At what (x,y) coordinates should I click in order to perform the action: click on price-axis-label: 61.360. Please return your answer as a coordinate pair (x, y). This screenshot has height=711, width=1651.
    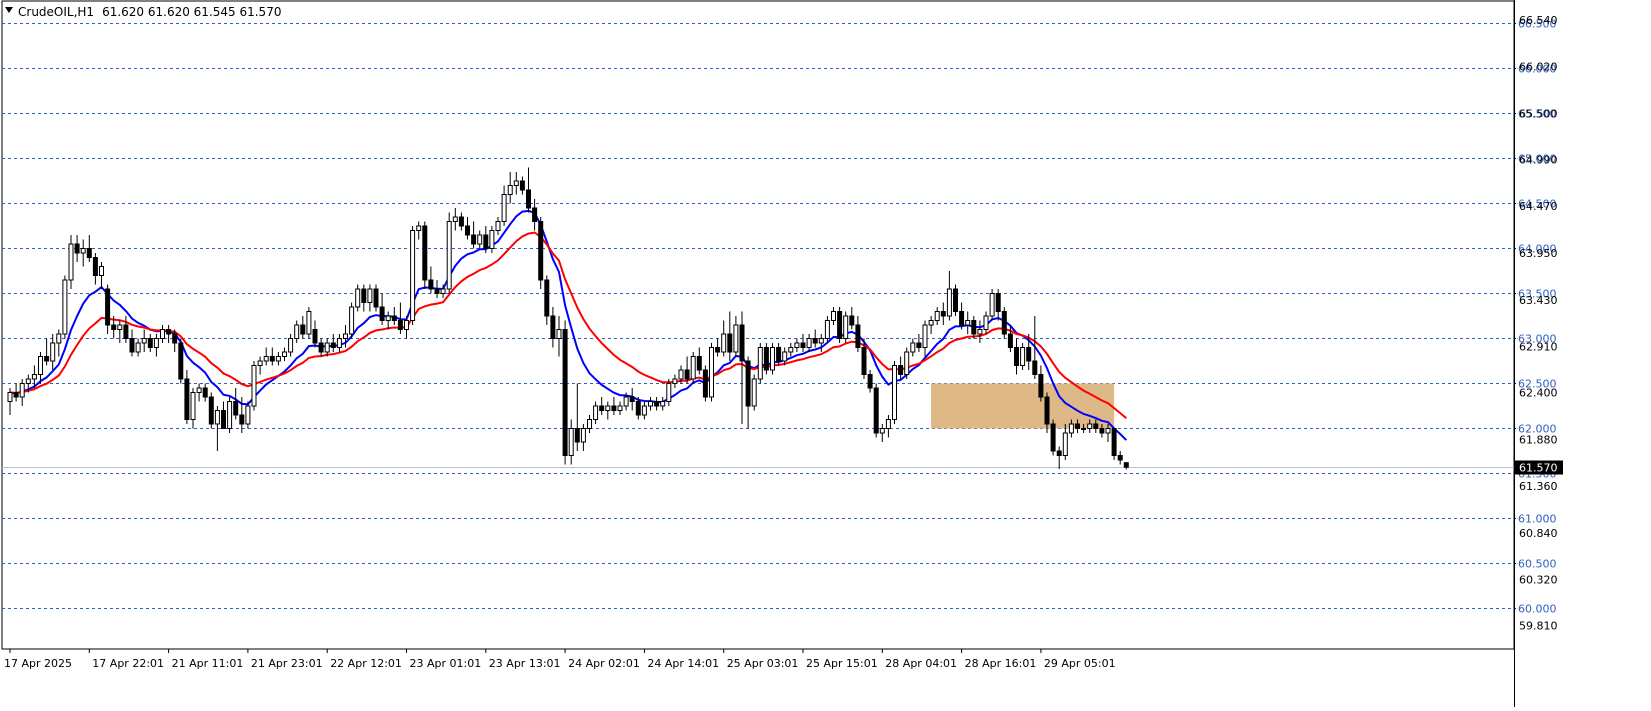
    Looking at the image, I should click on (1538, 486).